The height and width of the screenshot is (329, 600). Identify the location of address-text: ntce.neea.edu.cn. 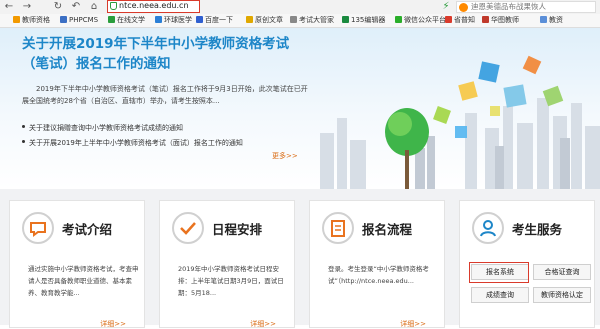
(154, 5).